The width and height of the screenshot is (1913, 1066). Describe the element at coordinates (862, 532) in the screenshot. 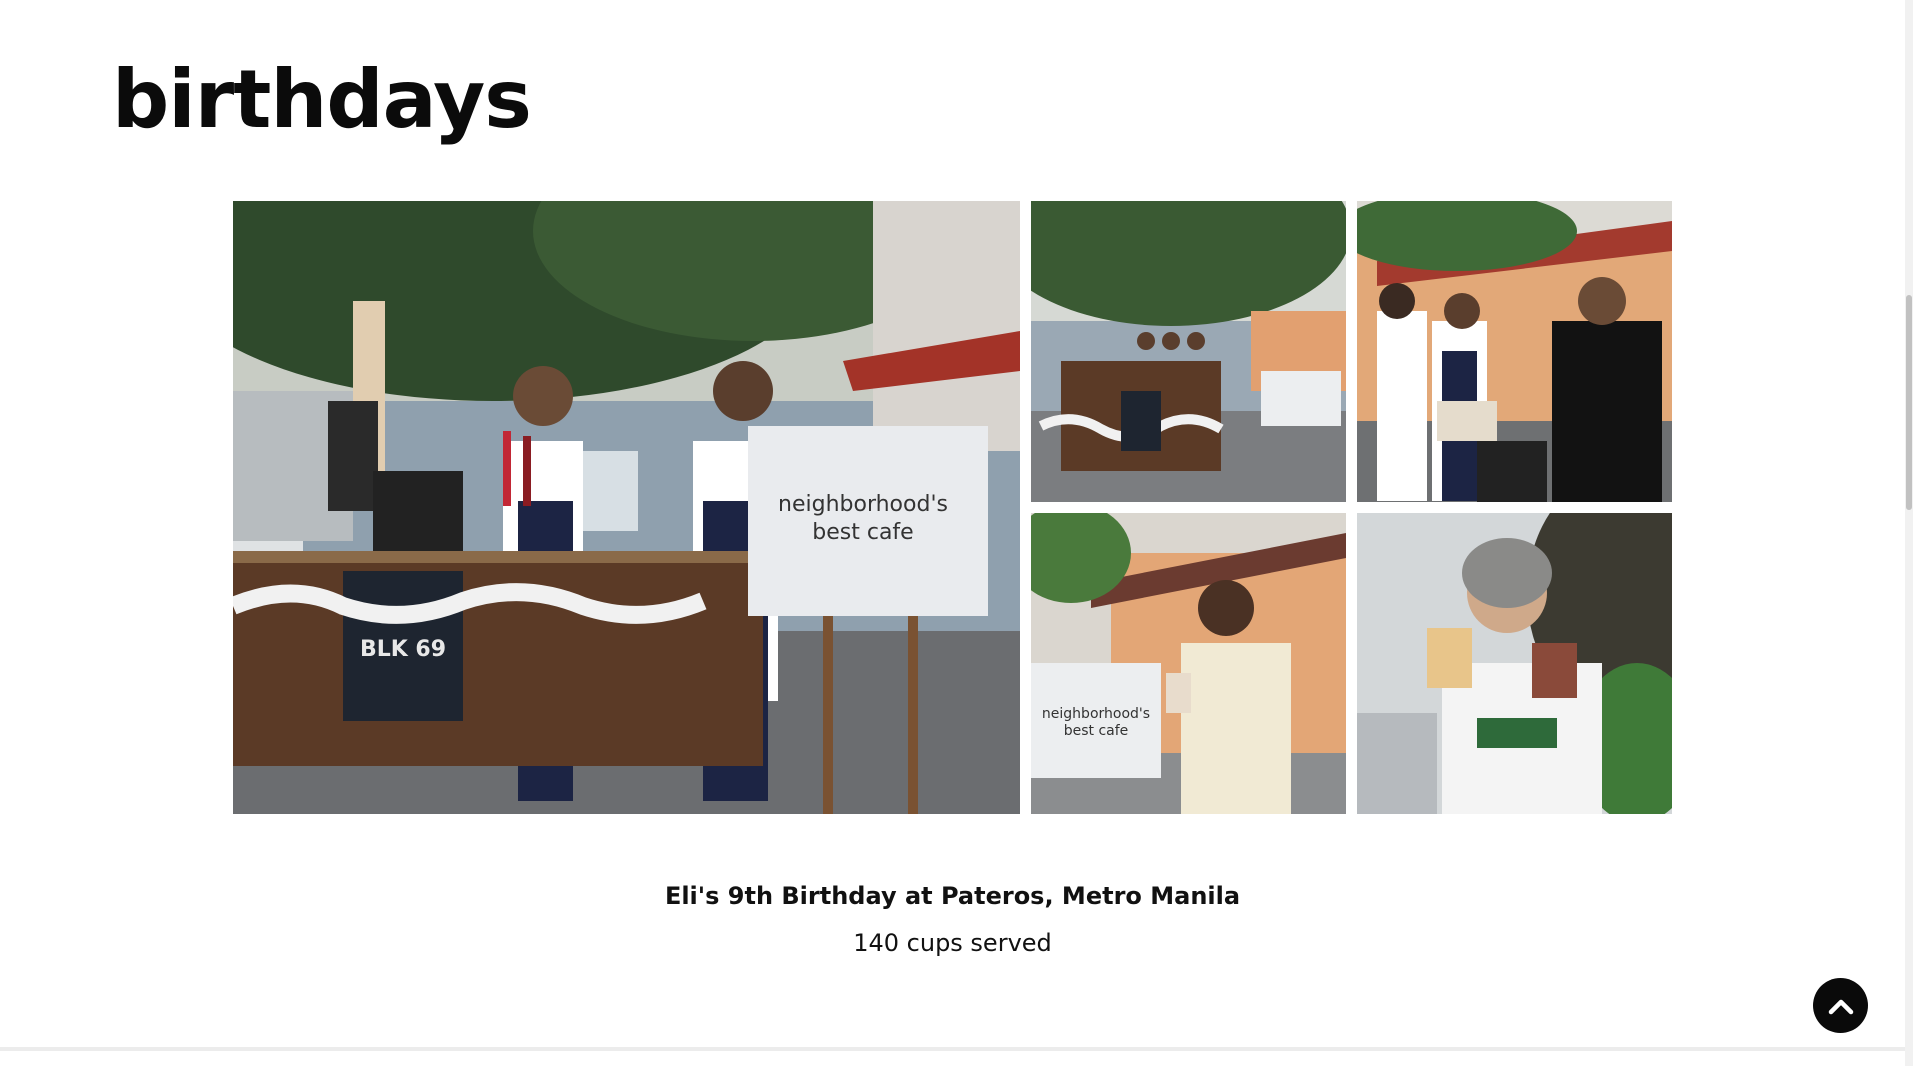

I see `sign-text-line2: best cafe` at that location.